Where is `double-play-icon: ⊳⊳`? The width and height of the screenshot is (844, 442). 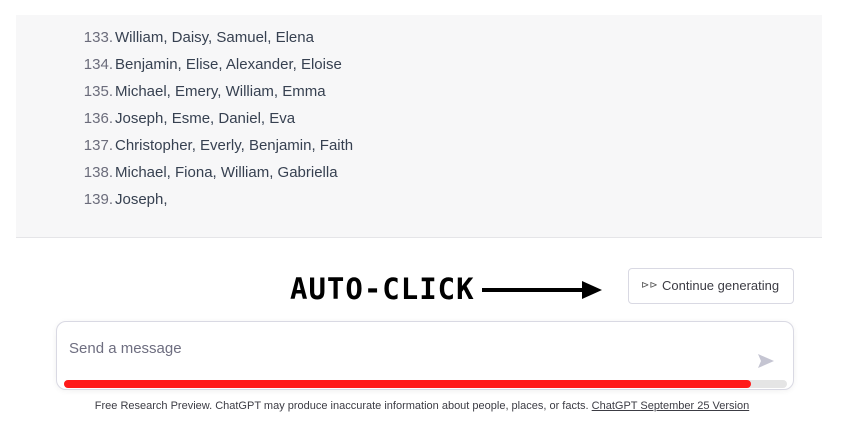 double-play-icon: ⊳⊳ is located at coordinates (649, 285).